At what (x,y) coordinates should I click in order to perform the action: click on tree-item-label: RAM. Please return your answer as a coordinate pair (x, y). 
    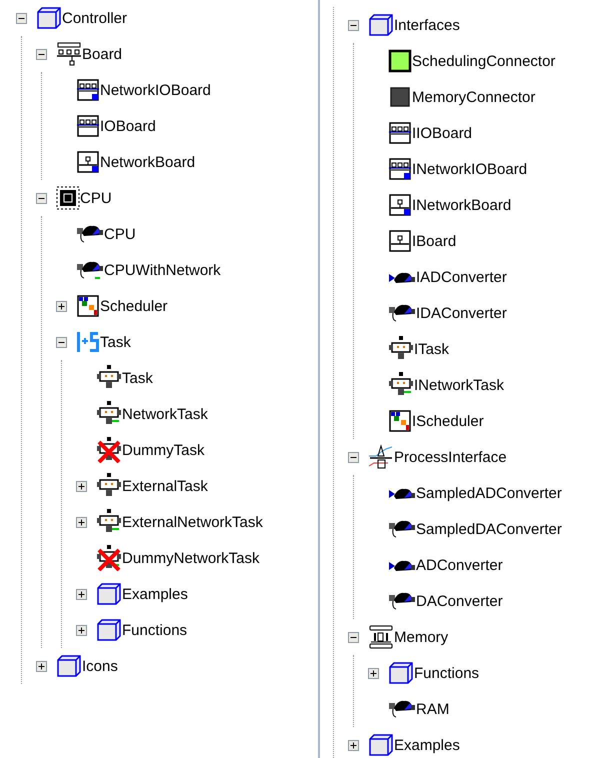
    Looking at the image, I should click on (433, 709).